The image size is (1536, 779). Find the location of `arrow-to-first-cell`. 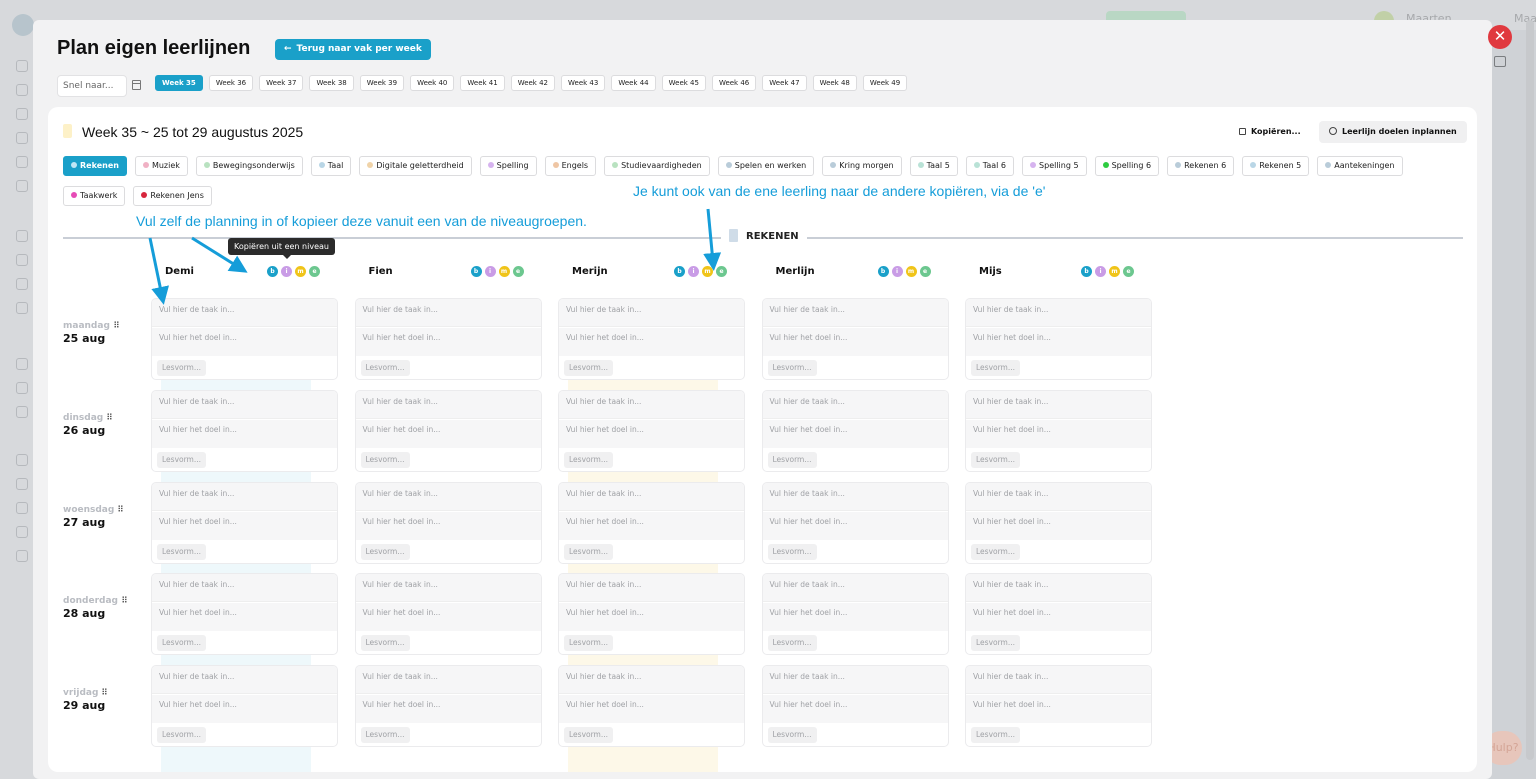

arrow-to-first-cell is located at coordinates (158, 271).